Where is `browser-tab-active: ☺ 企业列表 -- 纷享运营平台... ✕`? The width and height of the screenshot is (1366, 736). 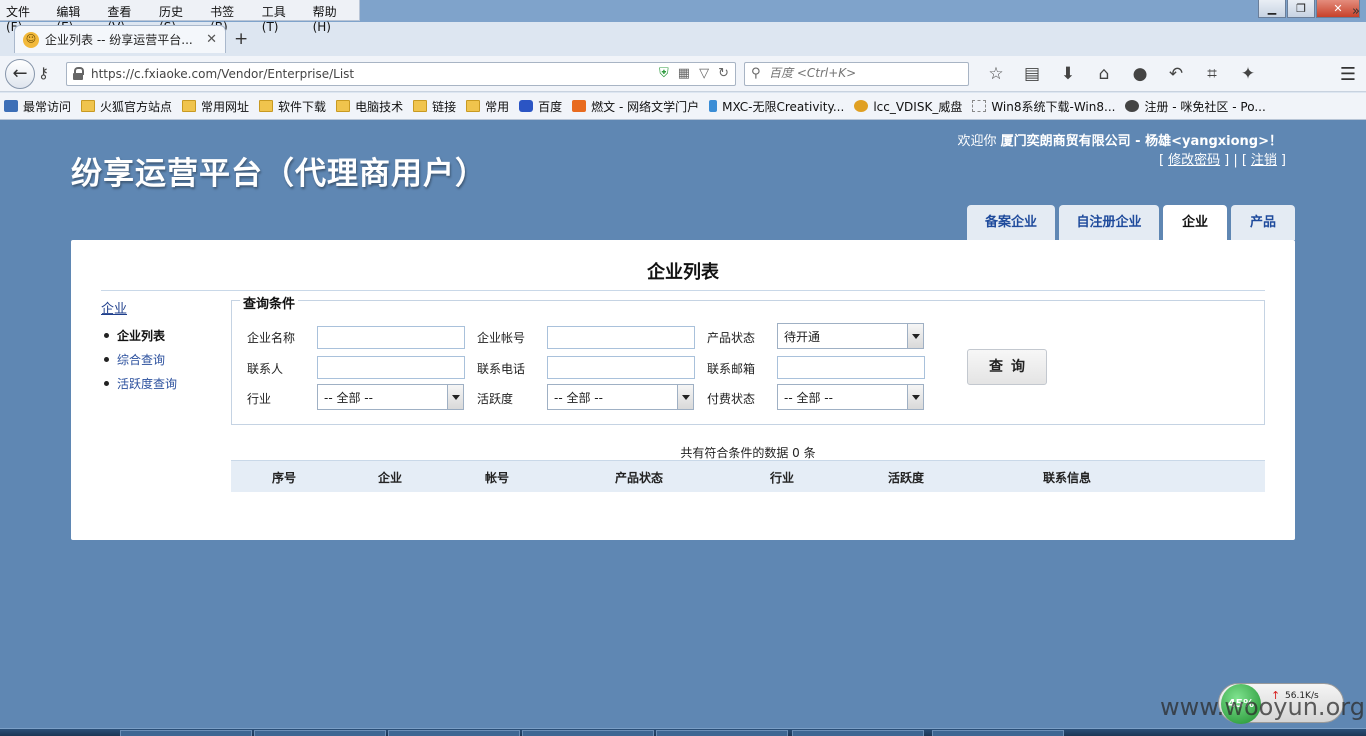 browser-tab-active: ☺ 企业列表 -- 纷享运营平台... ✕ is located at coordinates (120, 39).